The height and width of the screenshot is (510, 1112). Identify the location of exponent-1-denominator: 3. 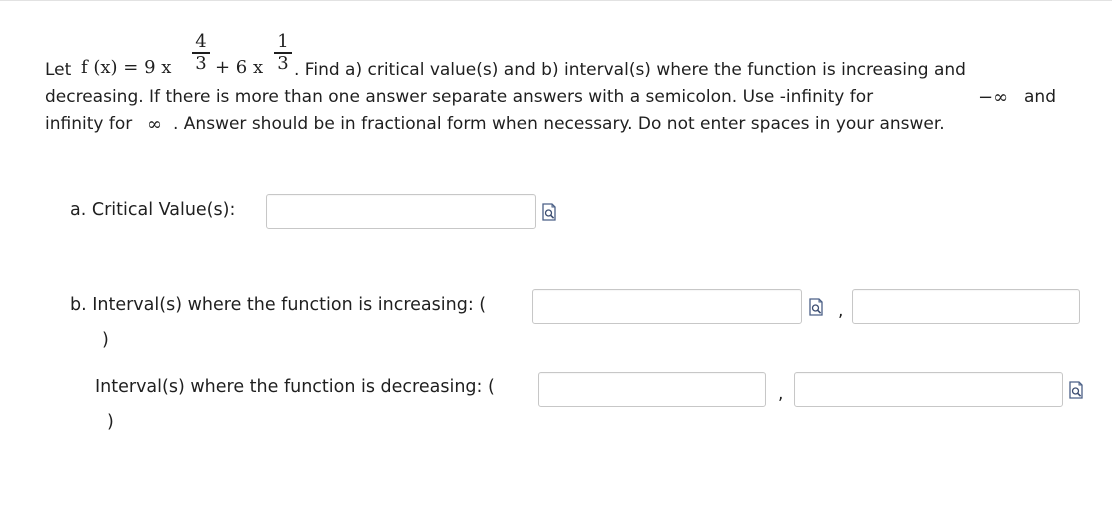
(201, 63).